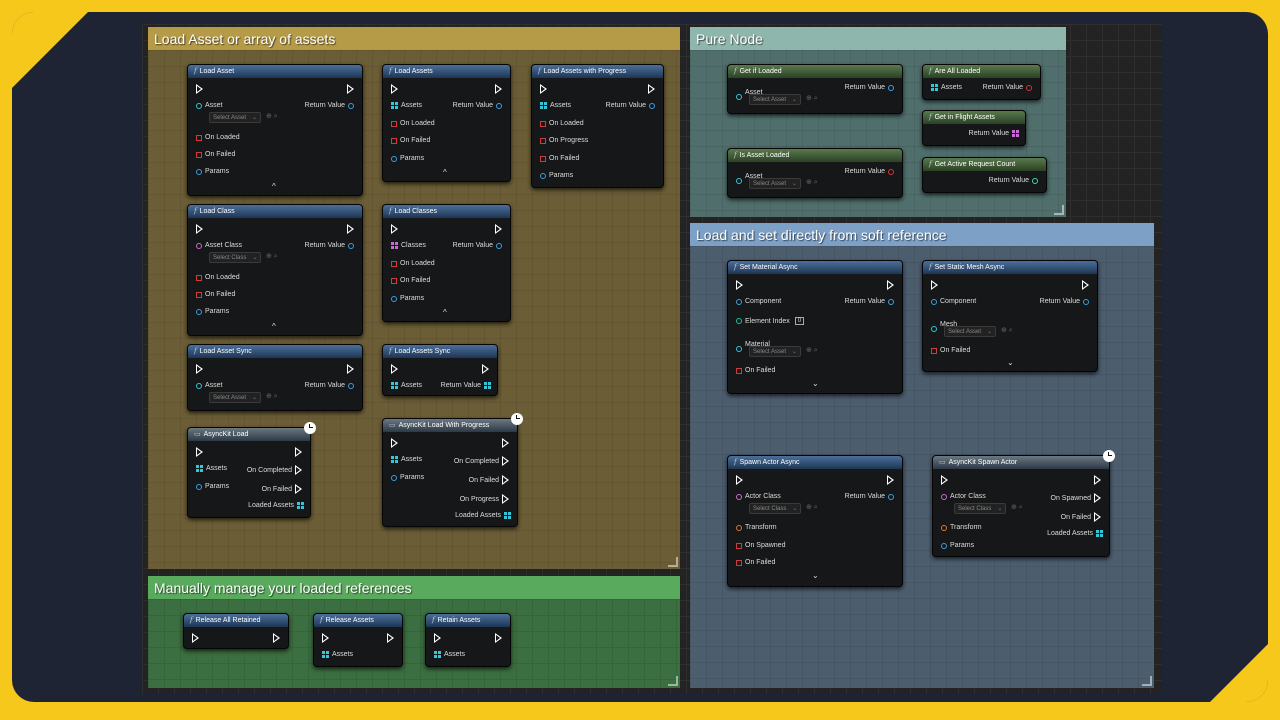 The width and height of the screenshot is (1280, 720). What do you see at coordinates (199, 245) in the screenshot?
I see `asset-class-pin` at bounding box center [199, 245].